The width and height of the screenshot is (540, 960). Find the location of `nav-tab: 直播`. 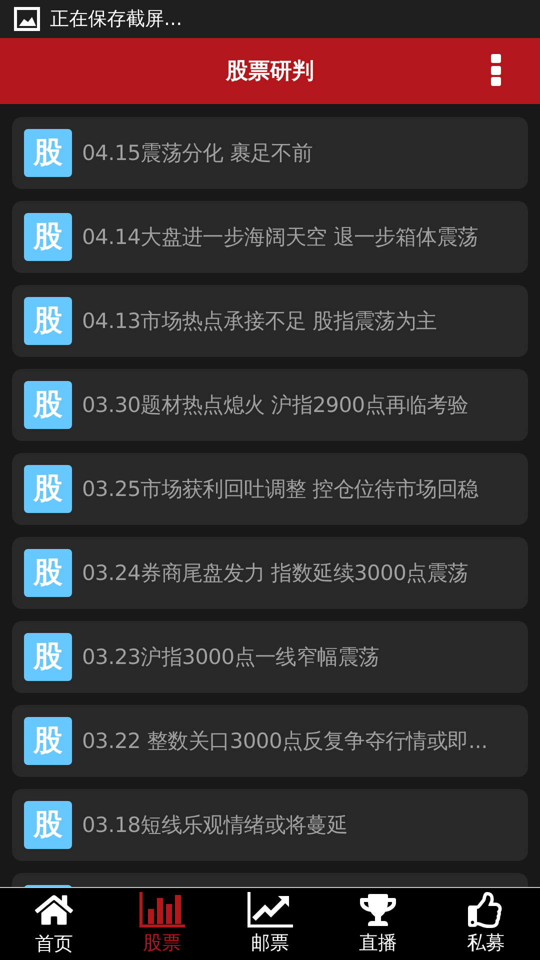

nav-tab: 直播 is located at coordinates (378, 924).